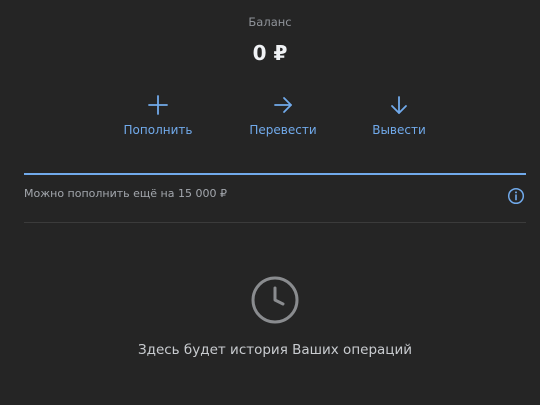 This screenshot has height=405, width=540. I want to click on balance-amount: 0 ₽, so click(270, 53).